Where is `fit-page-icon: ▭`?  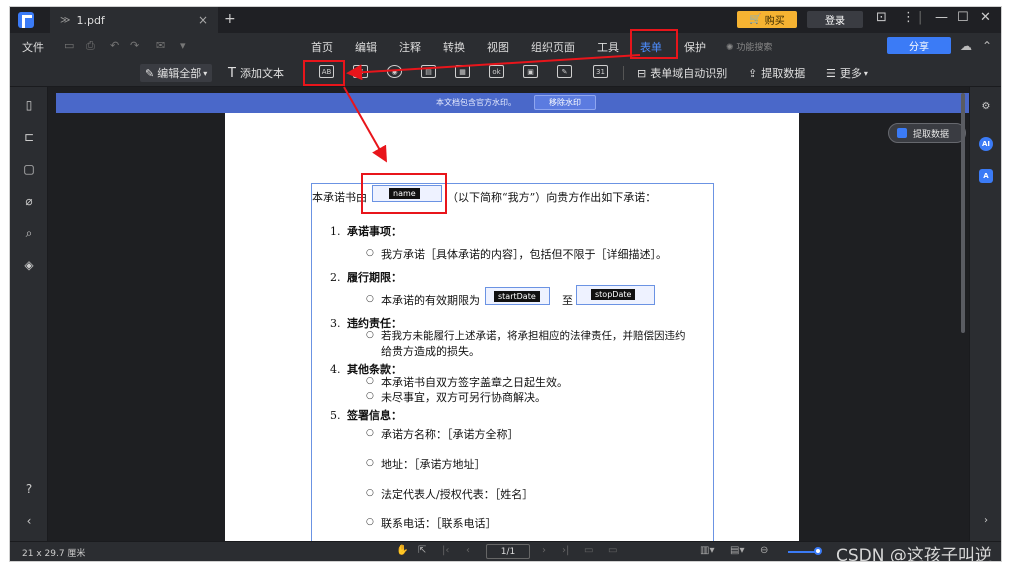 fit-page-icon: ▭ is located at coordinates (588, 550).